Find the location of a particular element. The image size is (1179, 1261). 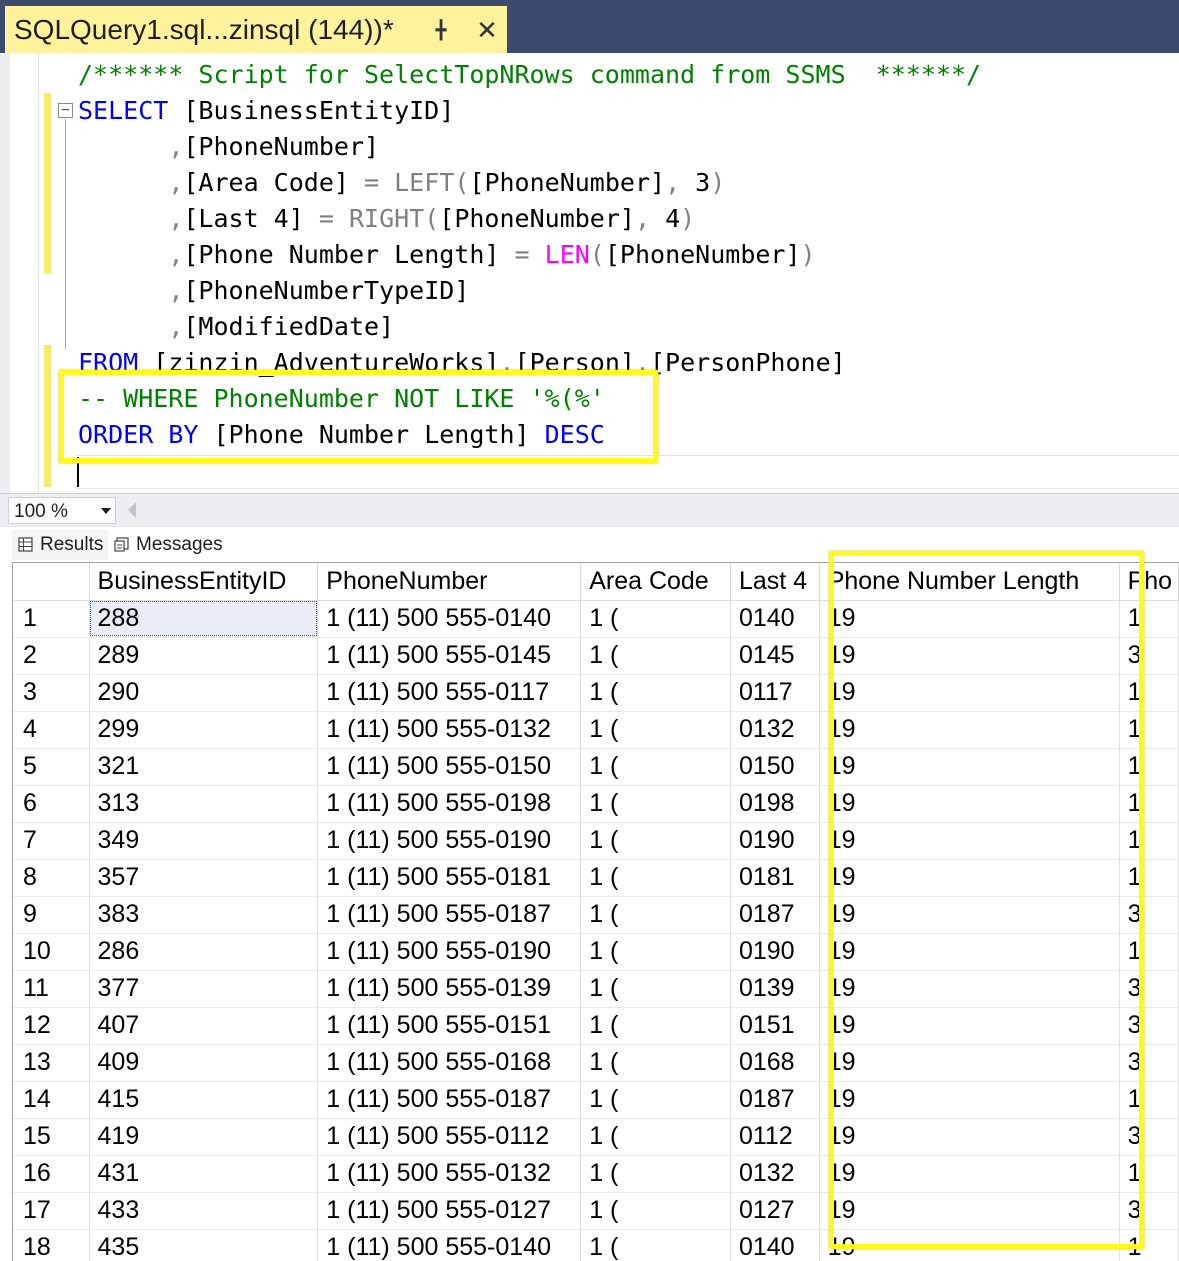

row-number: 8 is located at coordinates (51, 878).